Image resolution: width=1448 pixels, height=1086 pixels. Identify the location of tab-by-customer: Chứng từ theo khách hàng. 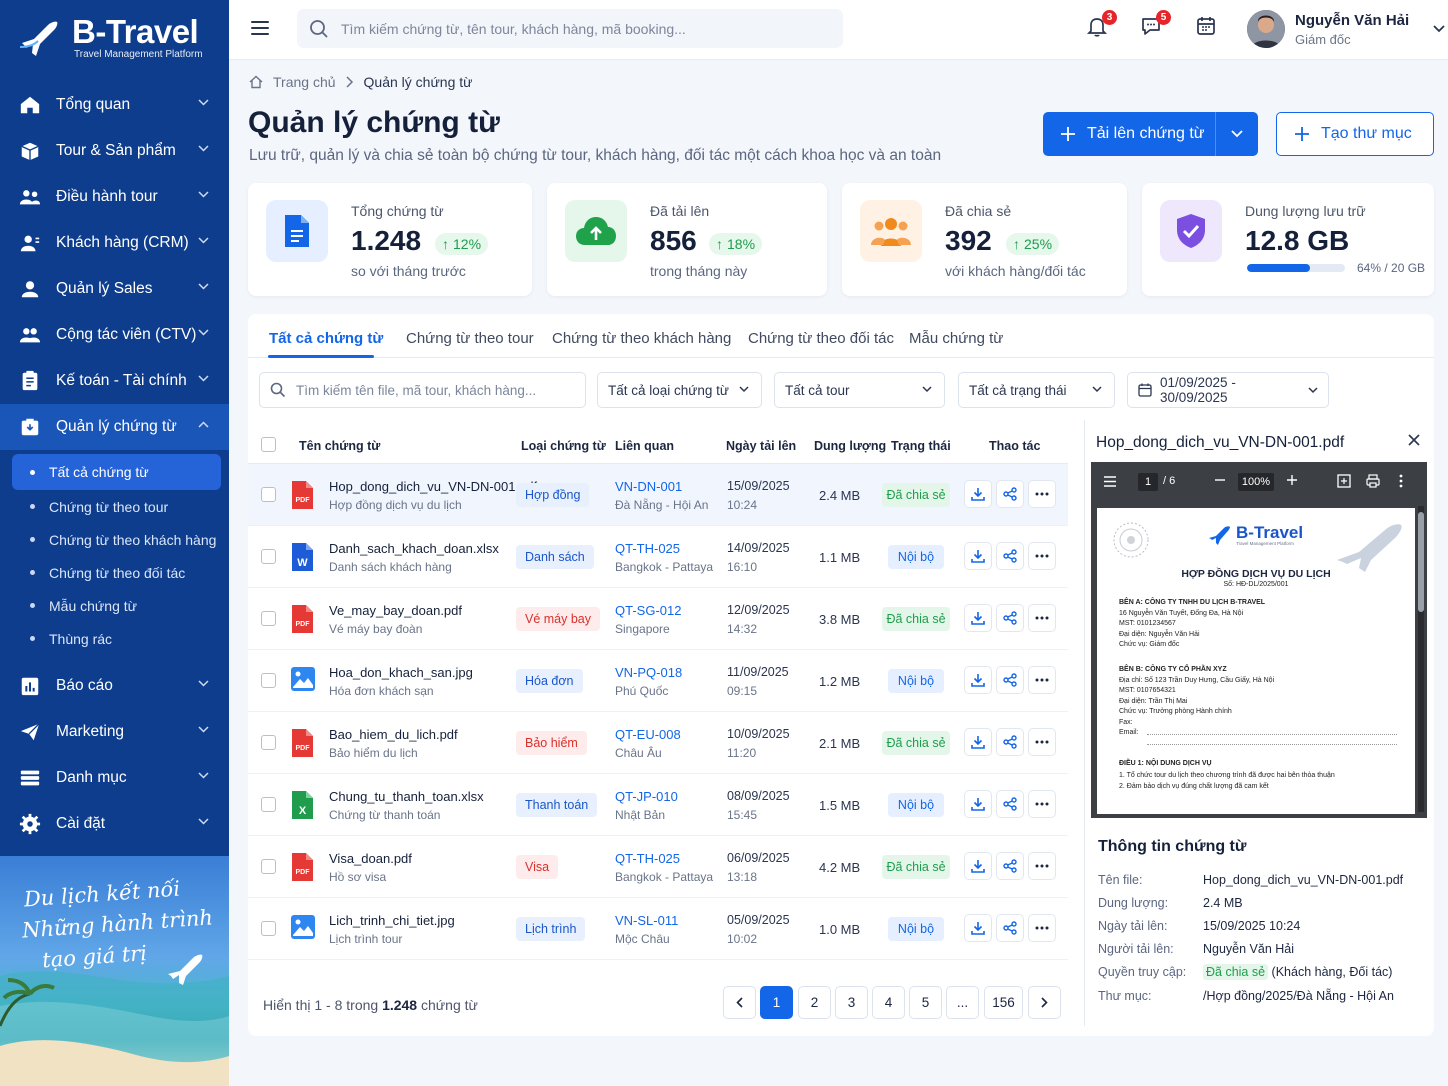
(641, 338).